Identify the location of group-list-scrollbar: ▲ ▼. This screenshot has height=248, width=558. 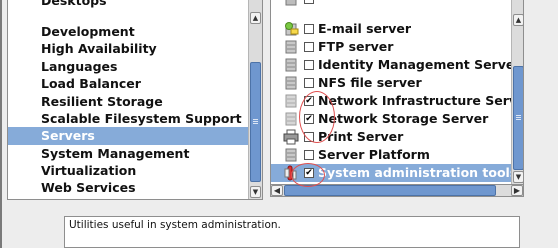
(255, 99).